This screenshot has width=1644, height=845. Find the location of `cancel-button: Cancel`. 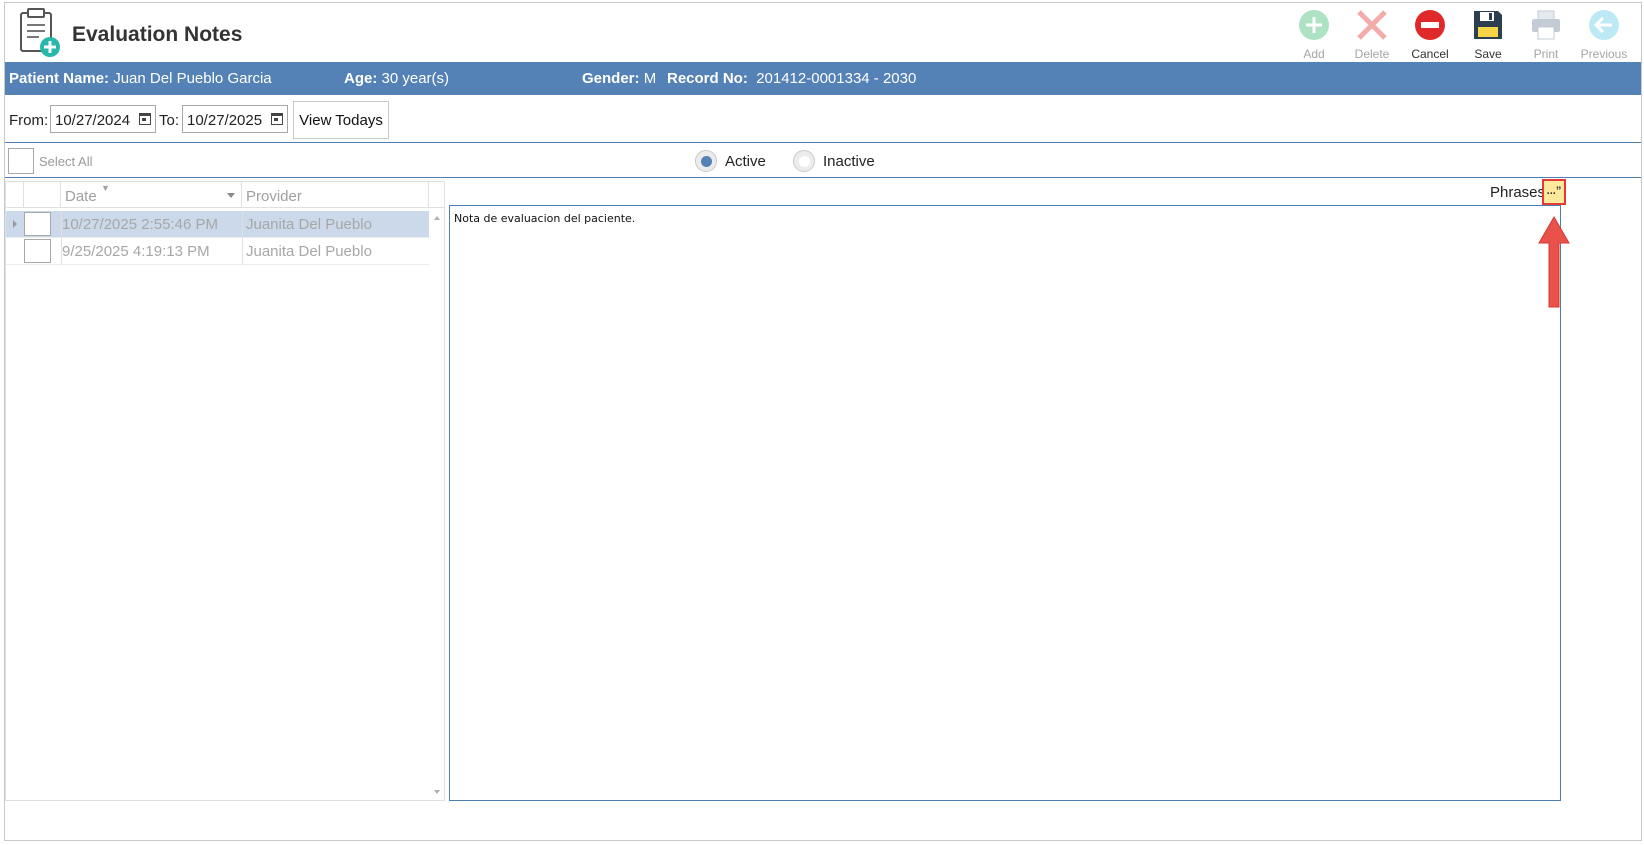

cancel-button: Cancel is located at coordinates (1430, 35).